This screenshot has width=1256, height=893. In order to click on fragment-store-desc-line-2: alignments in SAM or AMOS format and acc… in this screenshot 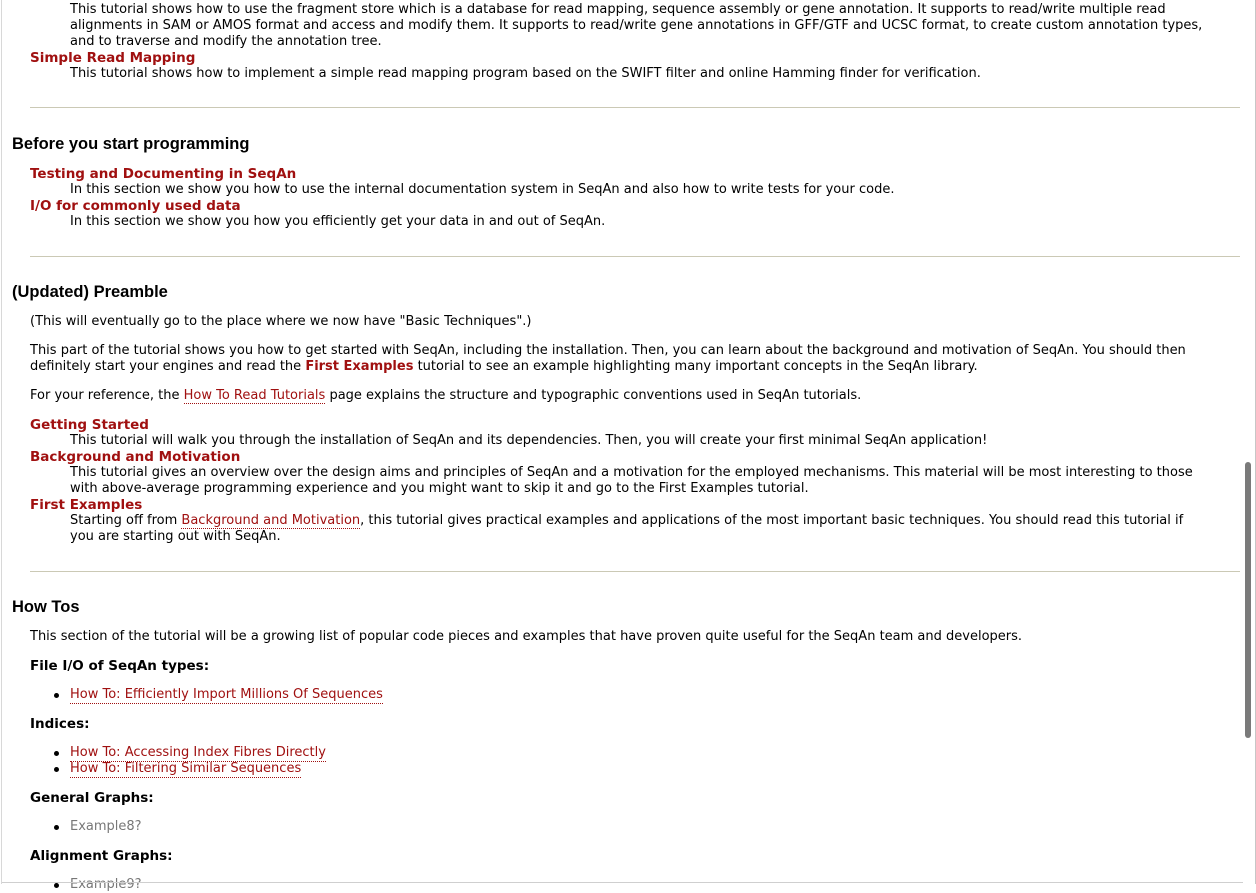, I will do `click(636, 25)`.